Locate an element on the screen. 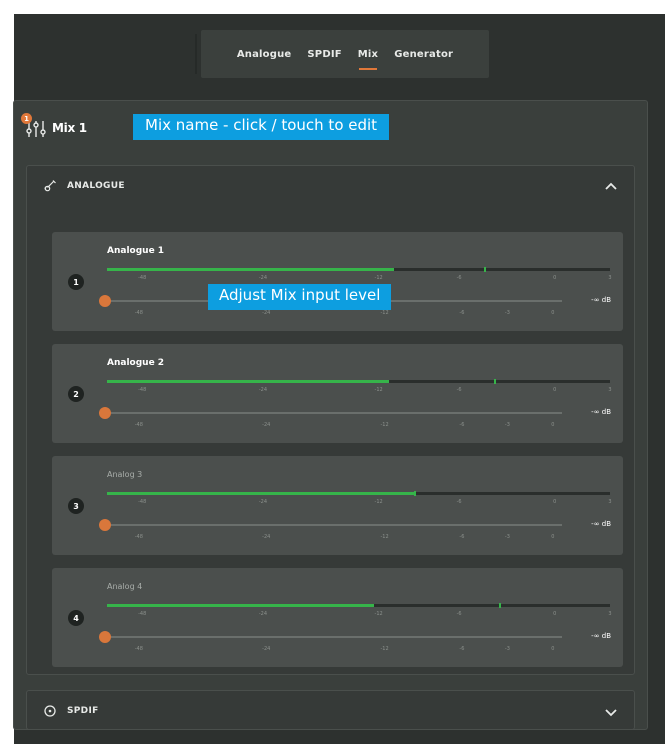  channel-number: 3 is located at coordinates (76, 506).